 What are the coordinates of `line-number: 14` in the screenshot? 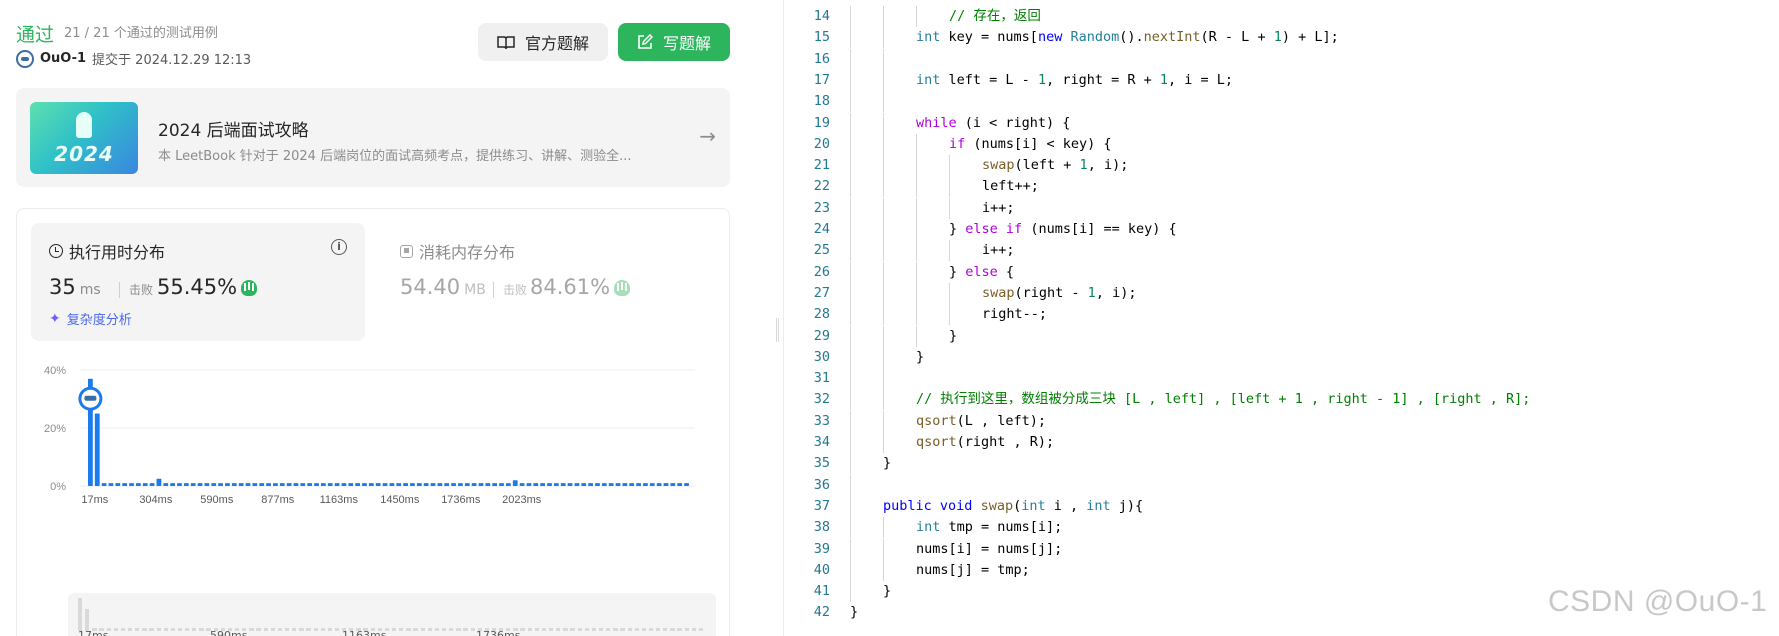 It's located at (821, 16).